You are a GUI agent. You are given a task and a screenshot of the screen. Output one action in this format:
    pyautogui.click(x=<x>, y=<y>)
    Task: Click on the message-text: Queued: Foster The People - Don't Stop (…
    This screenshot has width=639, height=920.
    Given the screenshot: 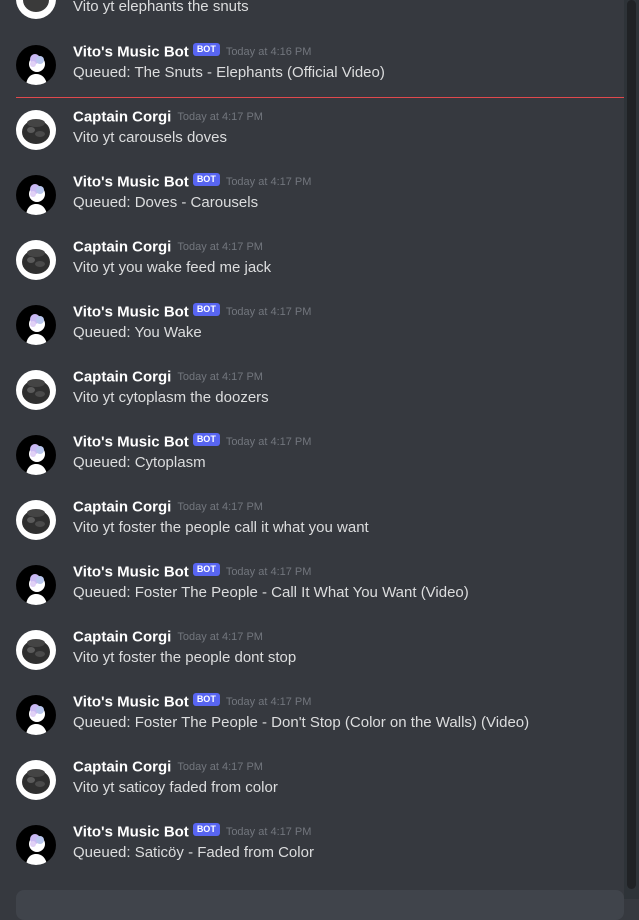 What is the action you would take?
    pyautogui.click(x=301, y=722)
    